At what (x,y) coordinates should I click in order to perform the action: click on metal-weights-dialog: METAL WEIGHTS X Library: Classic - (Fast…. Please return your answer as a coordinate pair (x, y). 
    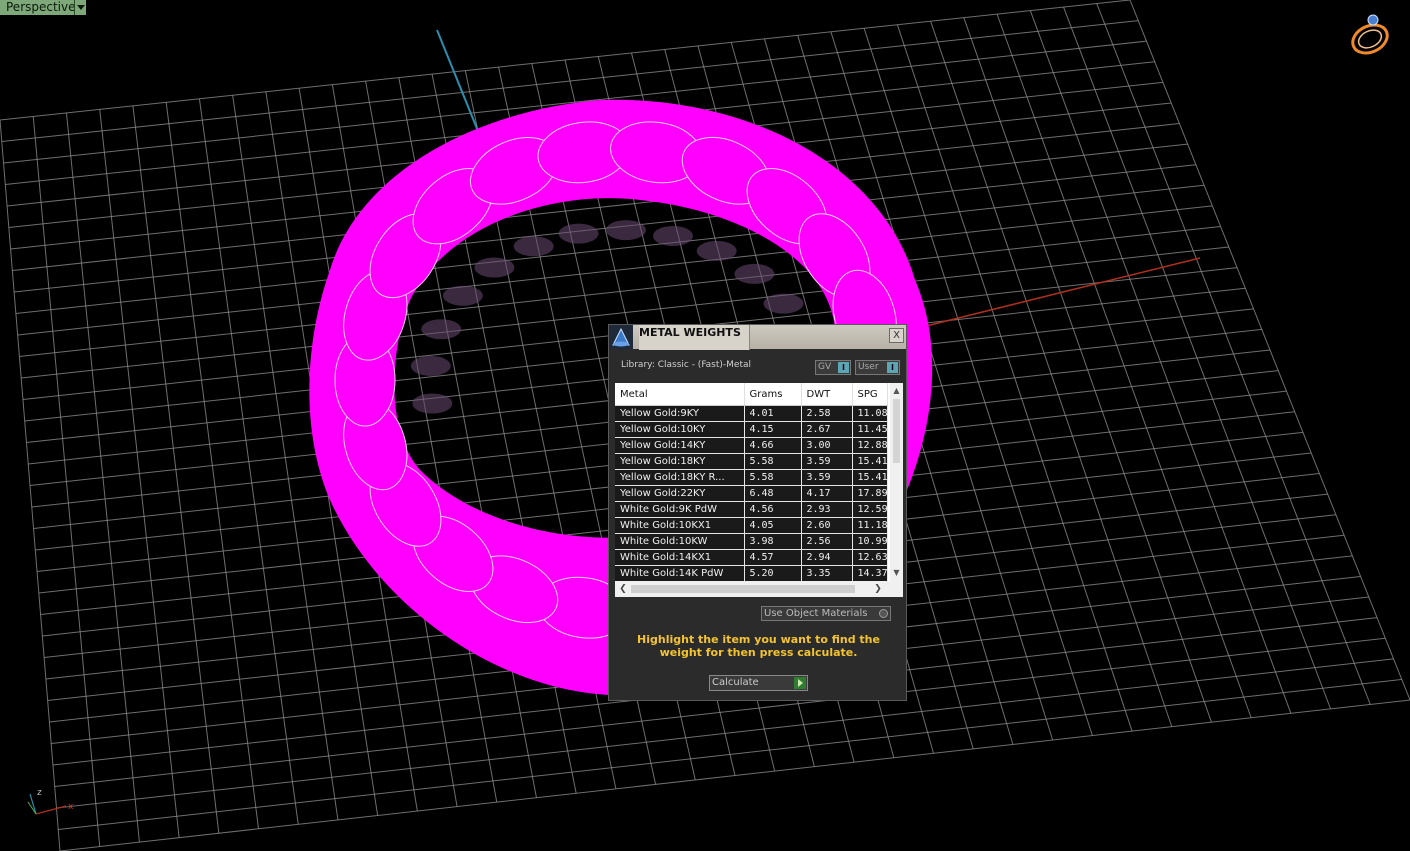
    Looking at the image, I should click on (757, 512).